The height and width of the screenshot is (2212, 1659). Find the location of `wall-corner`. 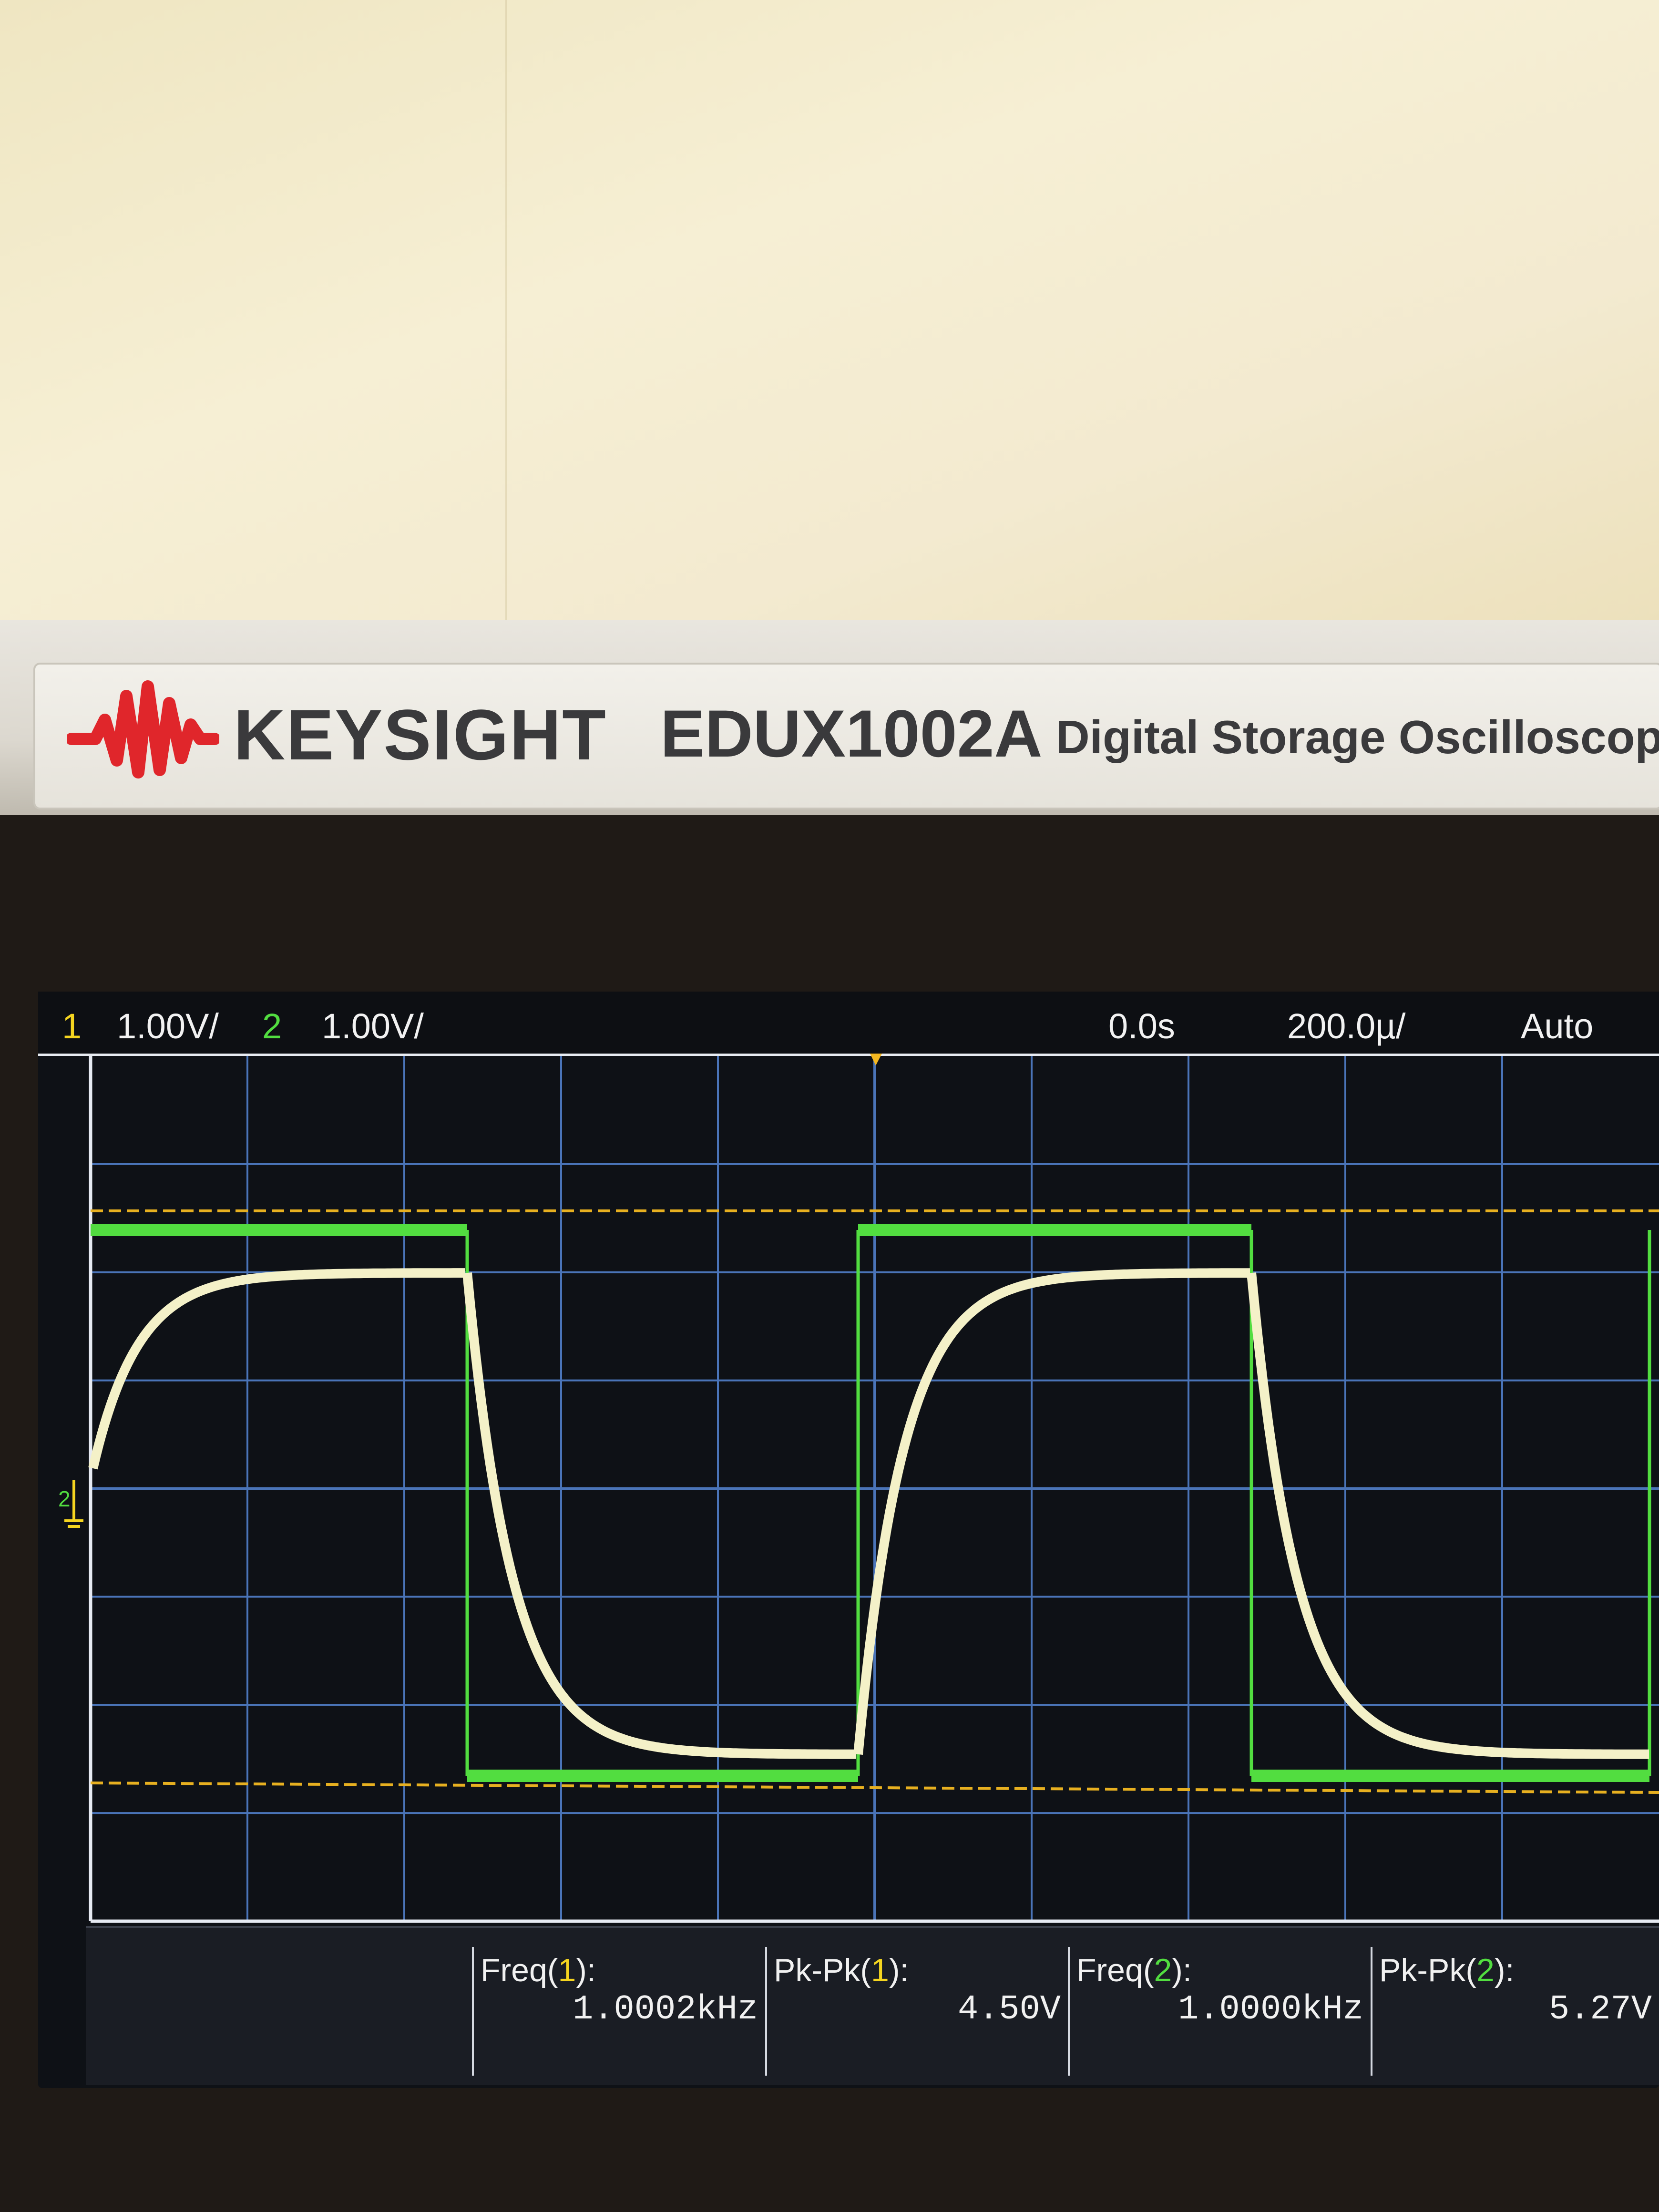

wall-corner is located at coordinates (506, 314).